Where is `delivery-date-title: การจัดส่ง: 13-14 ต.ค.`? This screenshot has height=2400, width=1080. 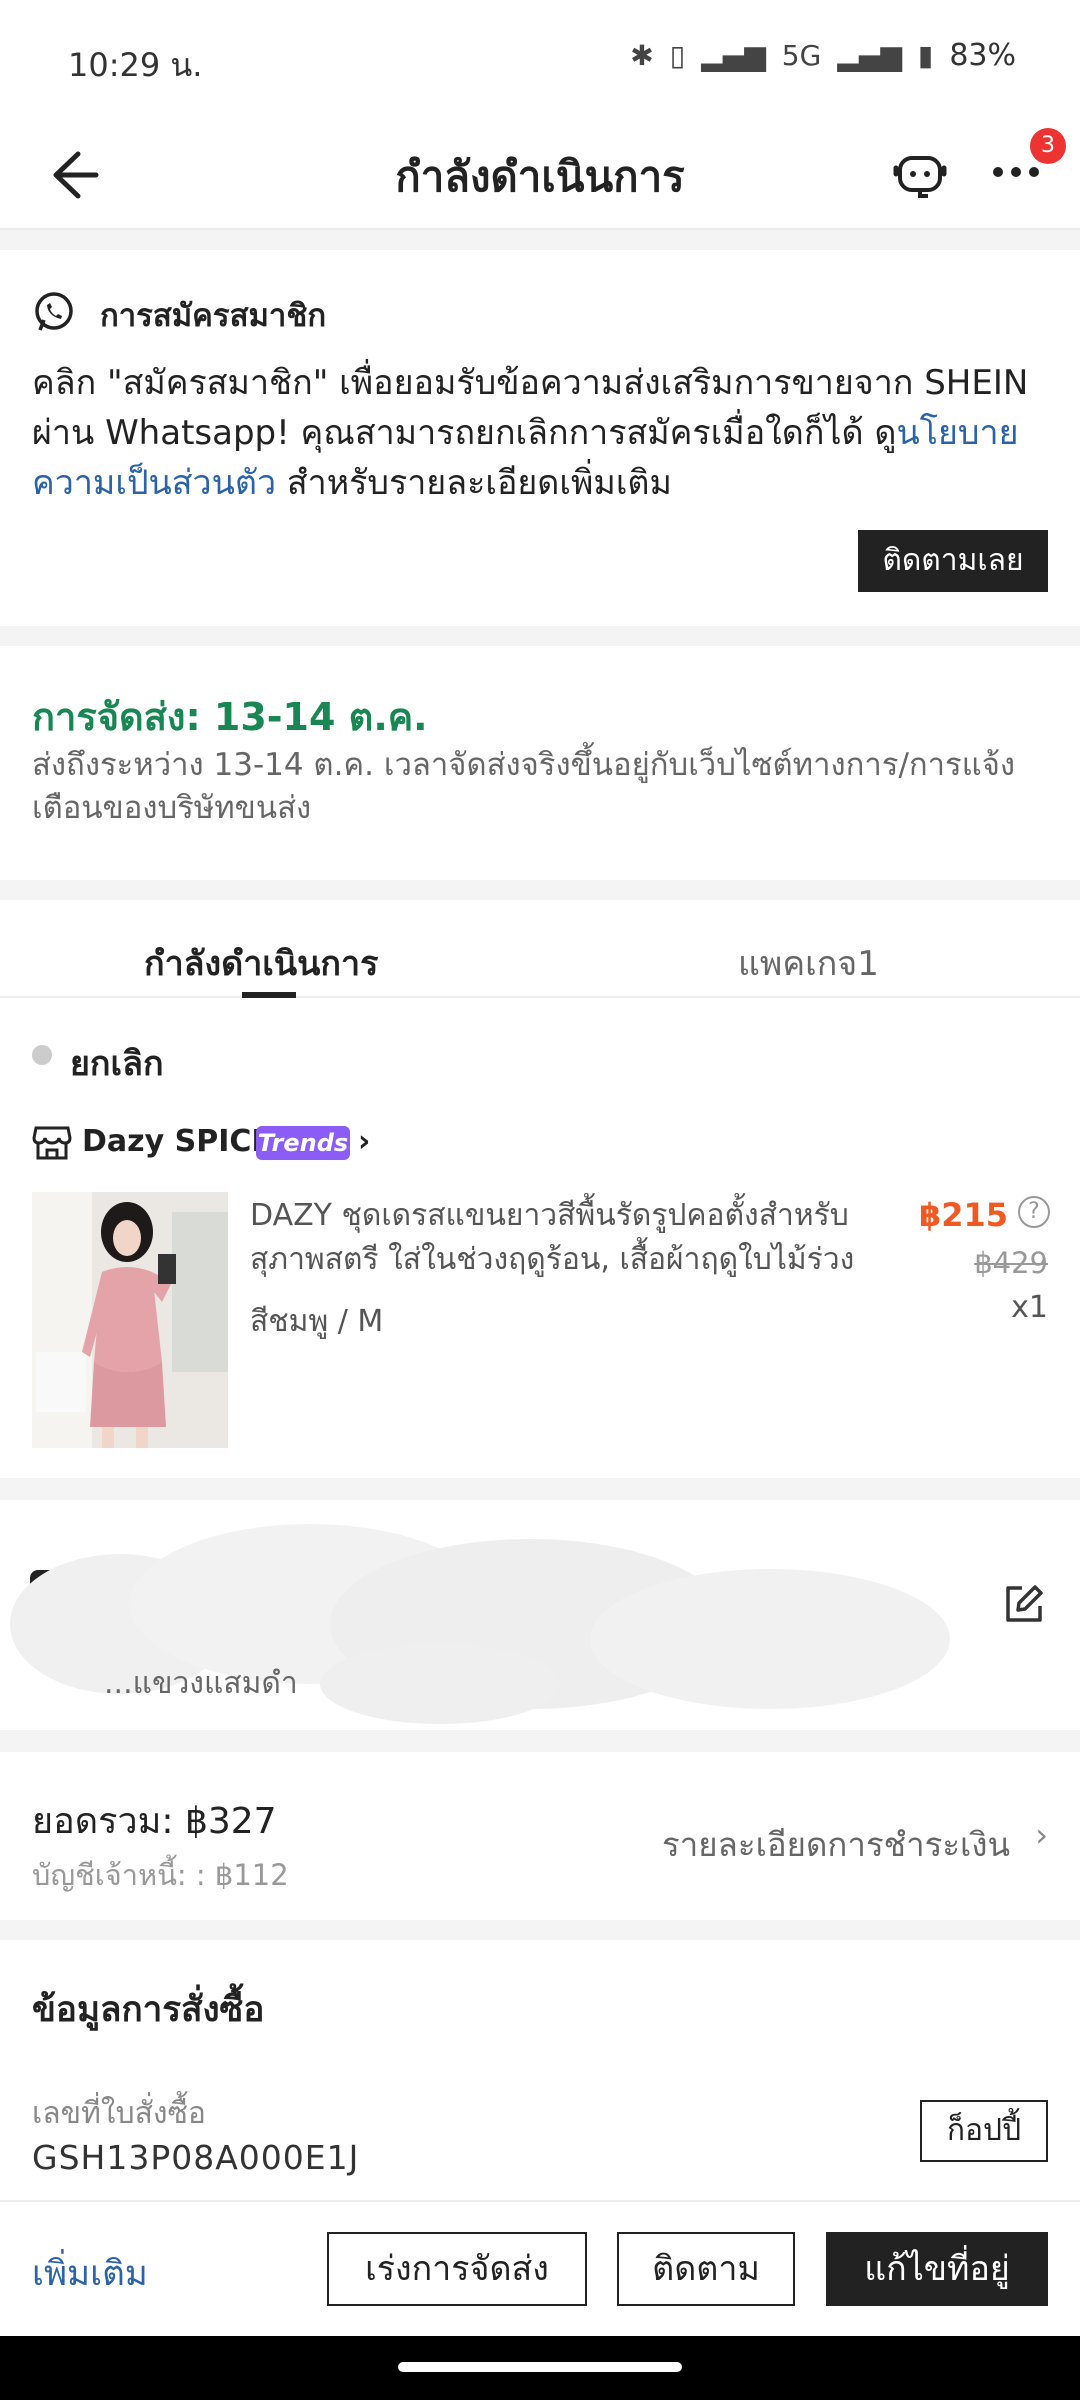 delivery-date-title: การจัดส่ง: 13-14 ต.ค. is located at coordinates (230, 717).